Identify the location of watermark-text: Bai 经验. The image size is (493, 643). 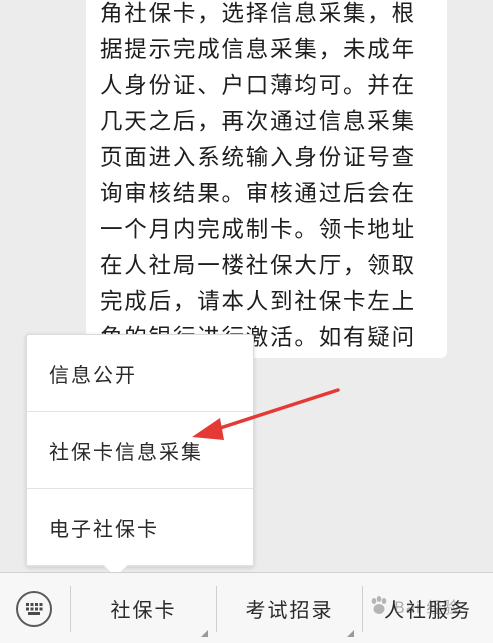
(427, 607).